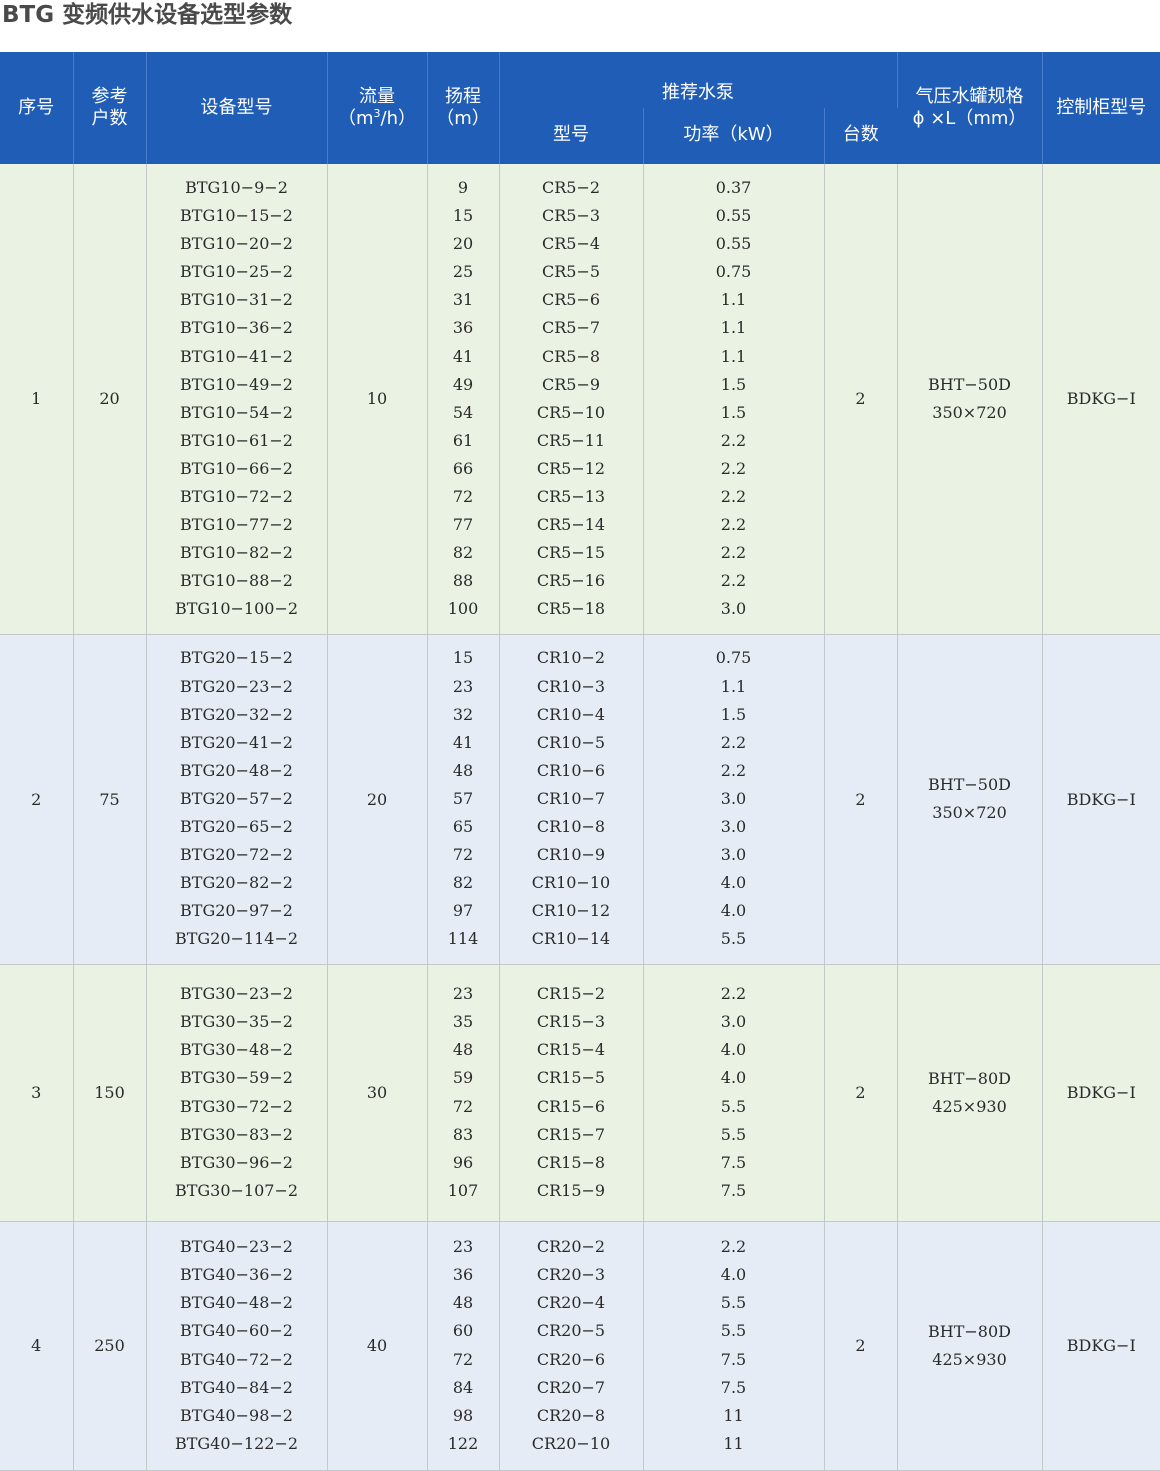  What do you see at coordinates (571, 1415) in the screenshot?
I see `pump-model: CR20−8` at bounding box center [571, 1415].